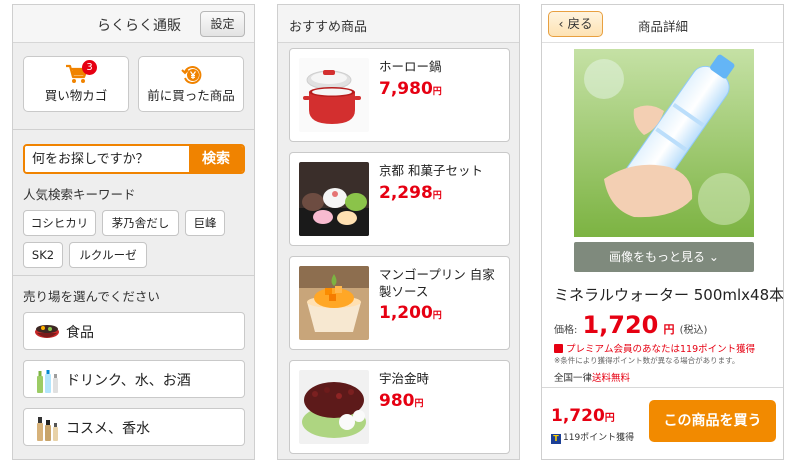 Image resolution: width=794 pixels, height=460 pixels. I want to click on yen-history-icon, so click(191, 75).